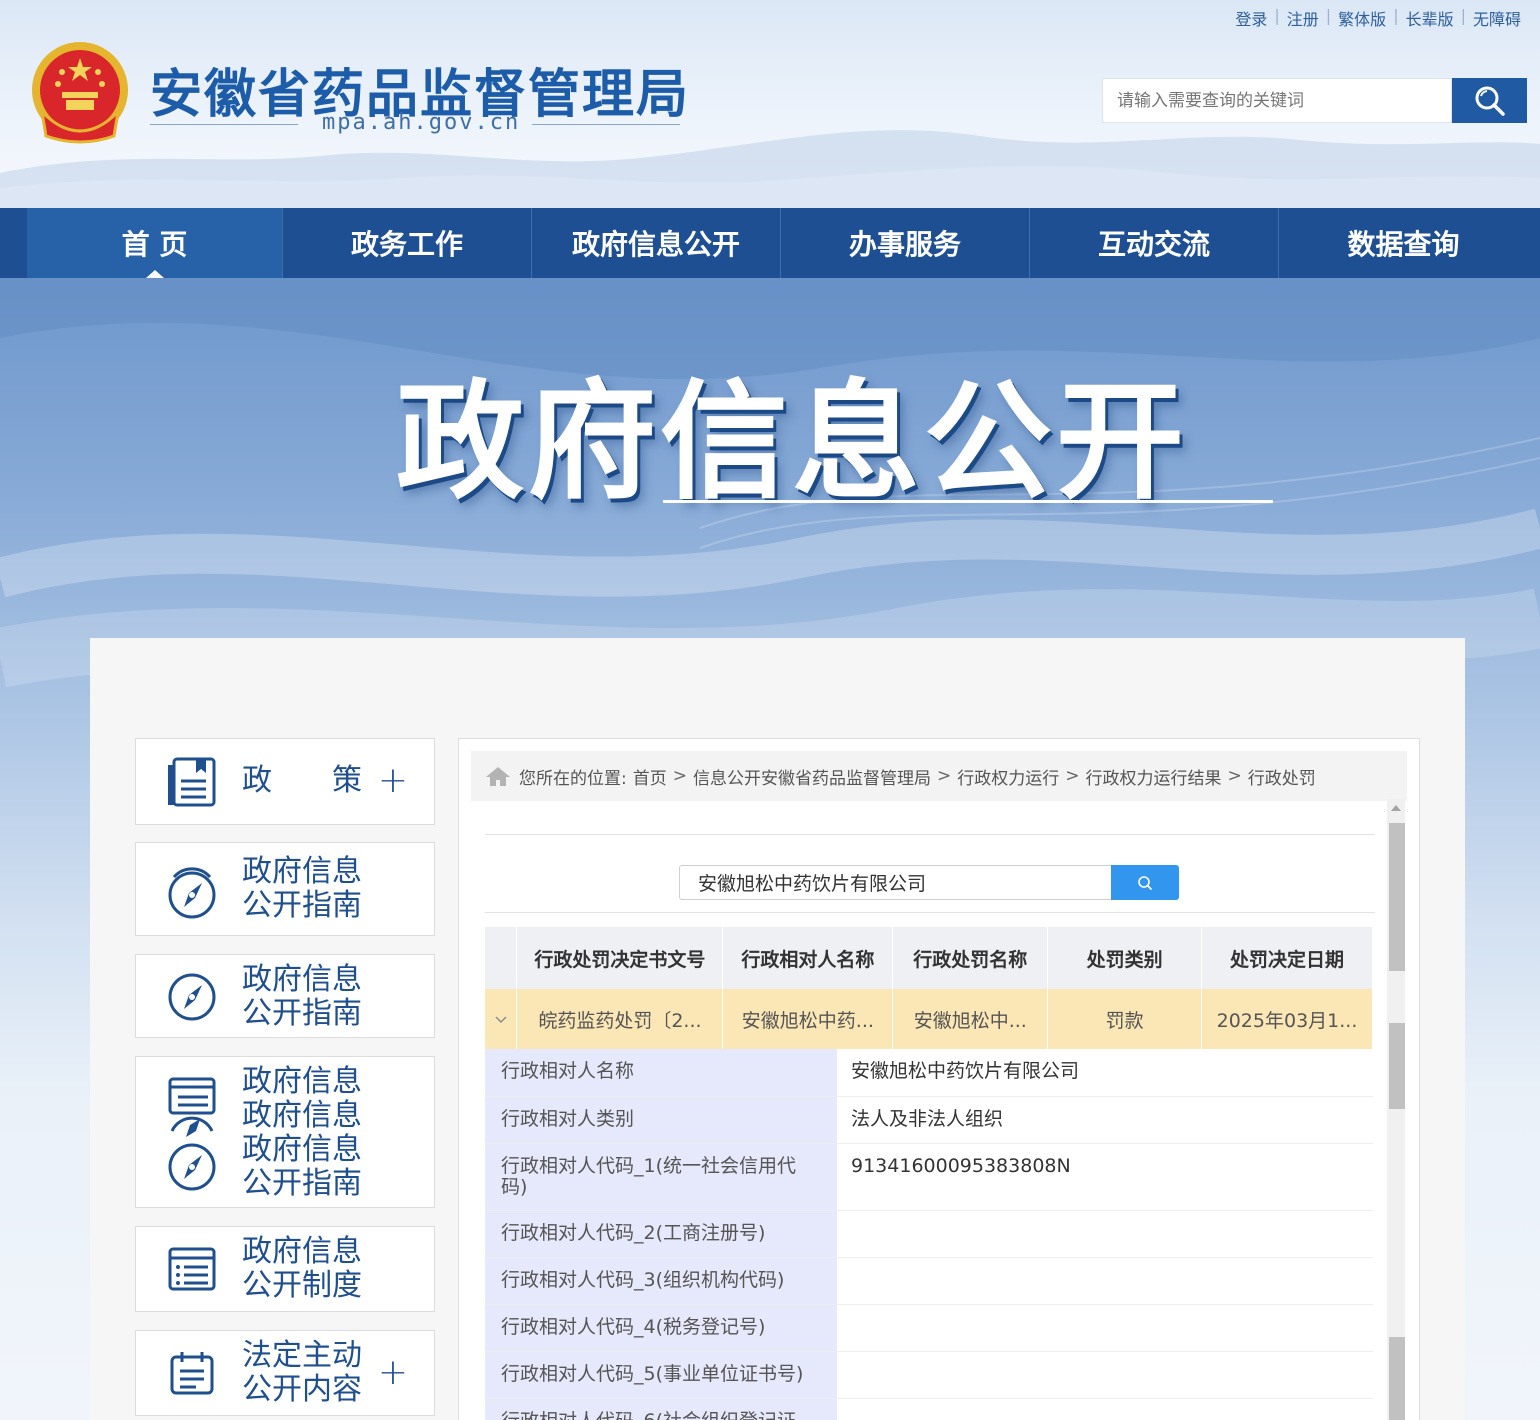 The width and height of the screenshot is (1540, 1420). I want to click on detail-value: 安徽旭松中药饮片有限公司, so click(1105, 1073).